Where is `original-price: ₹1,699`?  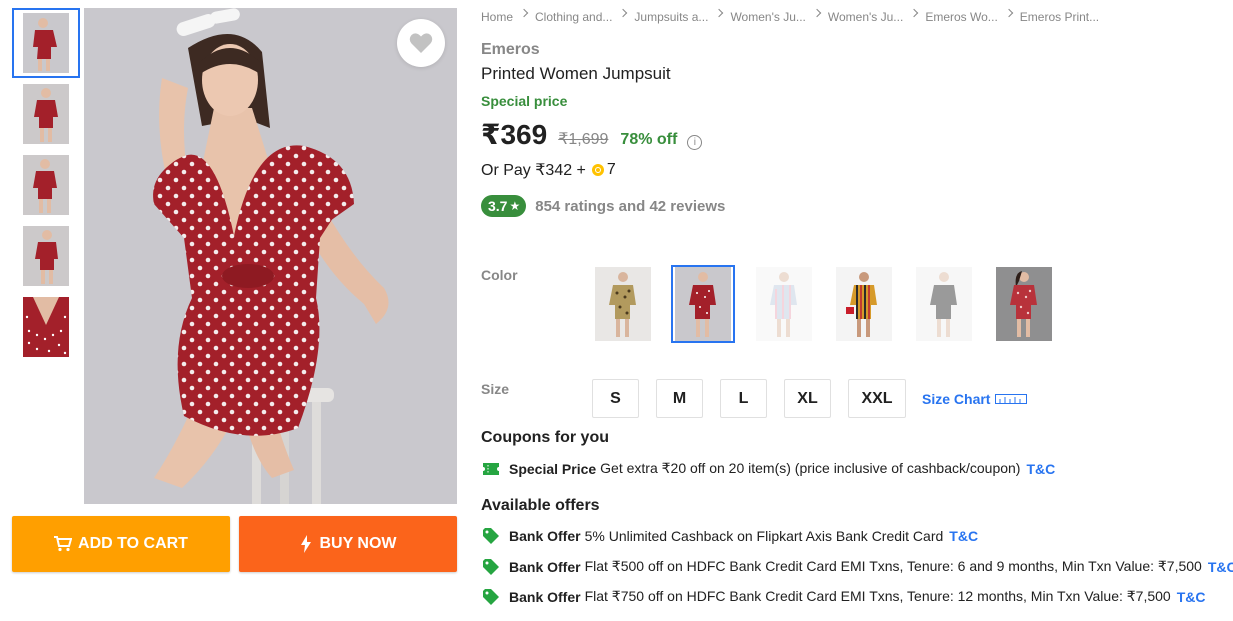 original-price: ₹1,699 is located at coordinates (583, 139).